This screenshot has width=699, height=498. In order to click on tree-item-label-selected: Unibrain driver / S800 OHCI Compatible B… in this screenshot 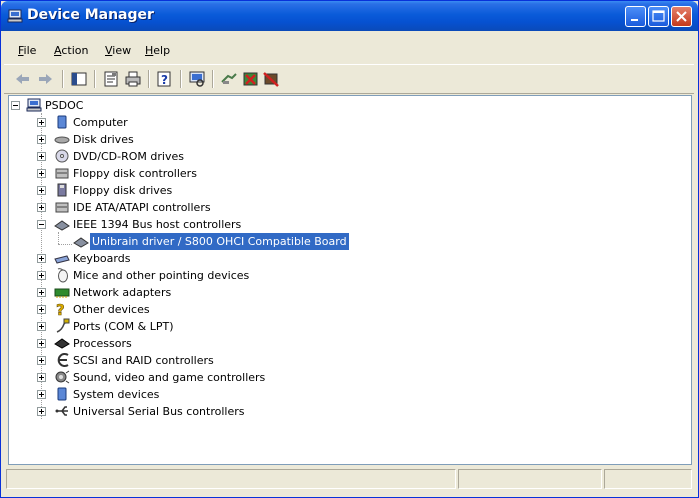, I will do `click(219, 241)`.